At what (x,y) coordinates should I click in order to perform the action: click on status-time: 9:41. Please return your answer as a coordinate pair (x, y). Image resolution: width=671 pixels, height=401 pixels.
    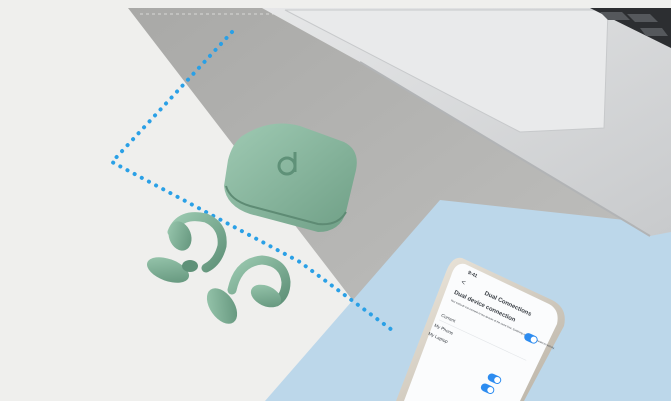
    Looking at the image, I should click on (473, 275).